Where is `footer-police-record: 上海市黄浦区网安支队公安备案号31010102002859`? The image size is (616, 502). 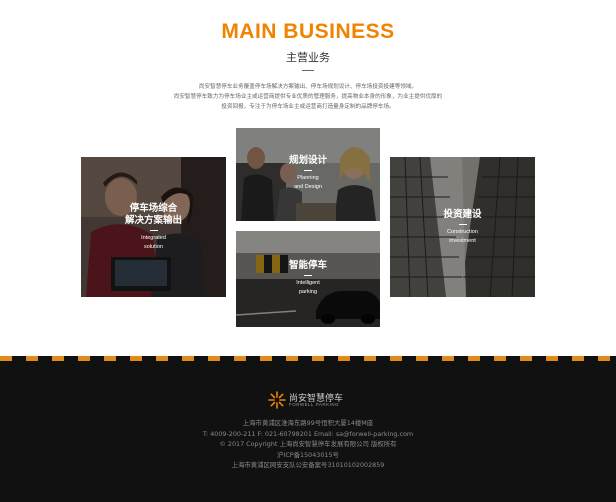 footer-police-record: 上海市黄浦区网安支队公安备案号31010102002859 is located at coordinates (308, 465).